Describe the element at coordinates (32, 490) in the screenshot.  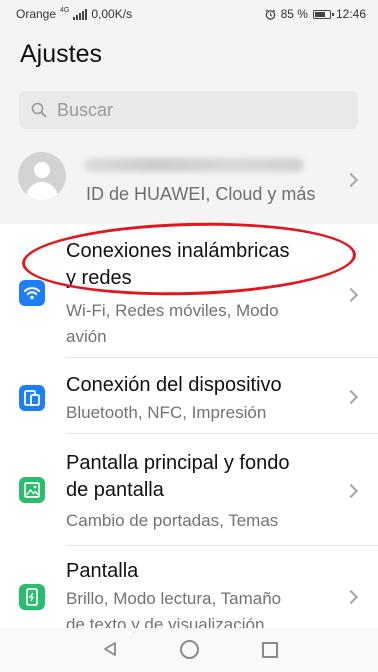
I see `wallpaper-icon` at that location.